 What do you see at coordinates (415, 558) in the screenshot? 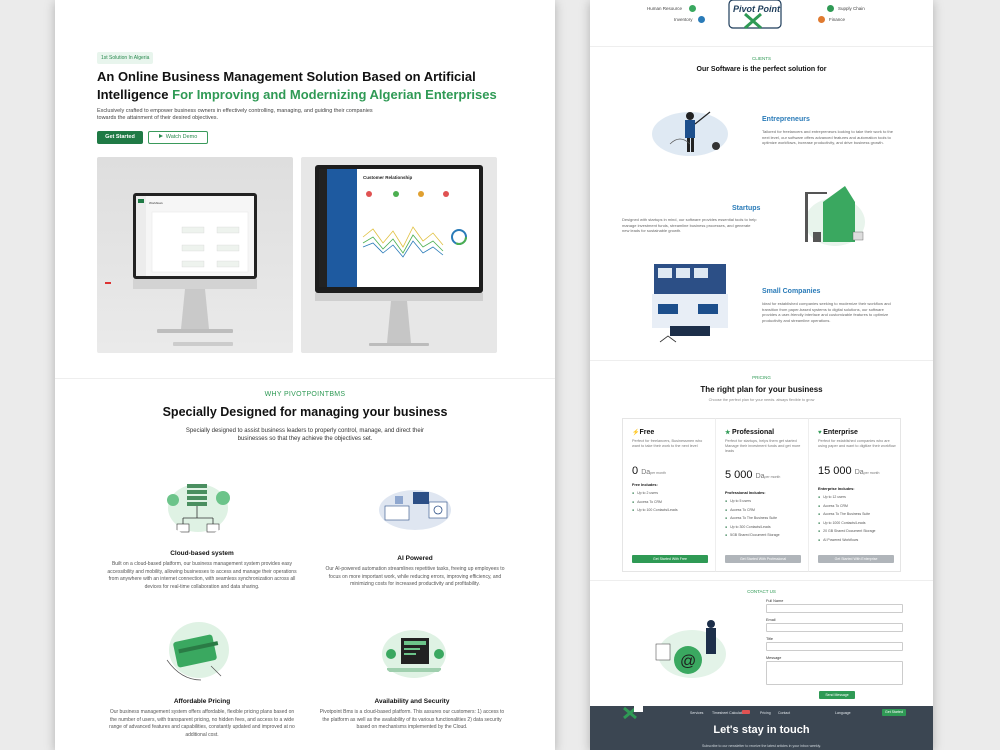
I see `feature-ai-title: AI Powered` at bounding box center [415, 558].